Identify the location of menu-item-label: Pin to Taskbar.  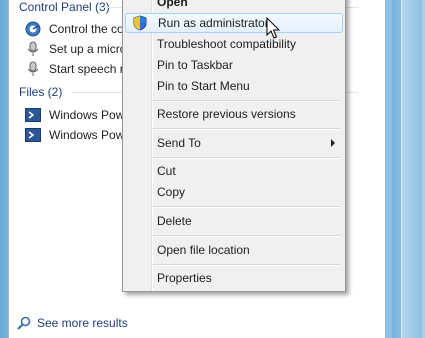
(195, 65).